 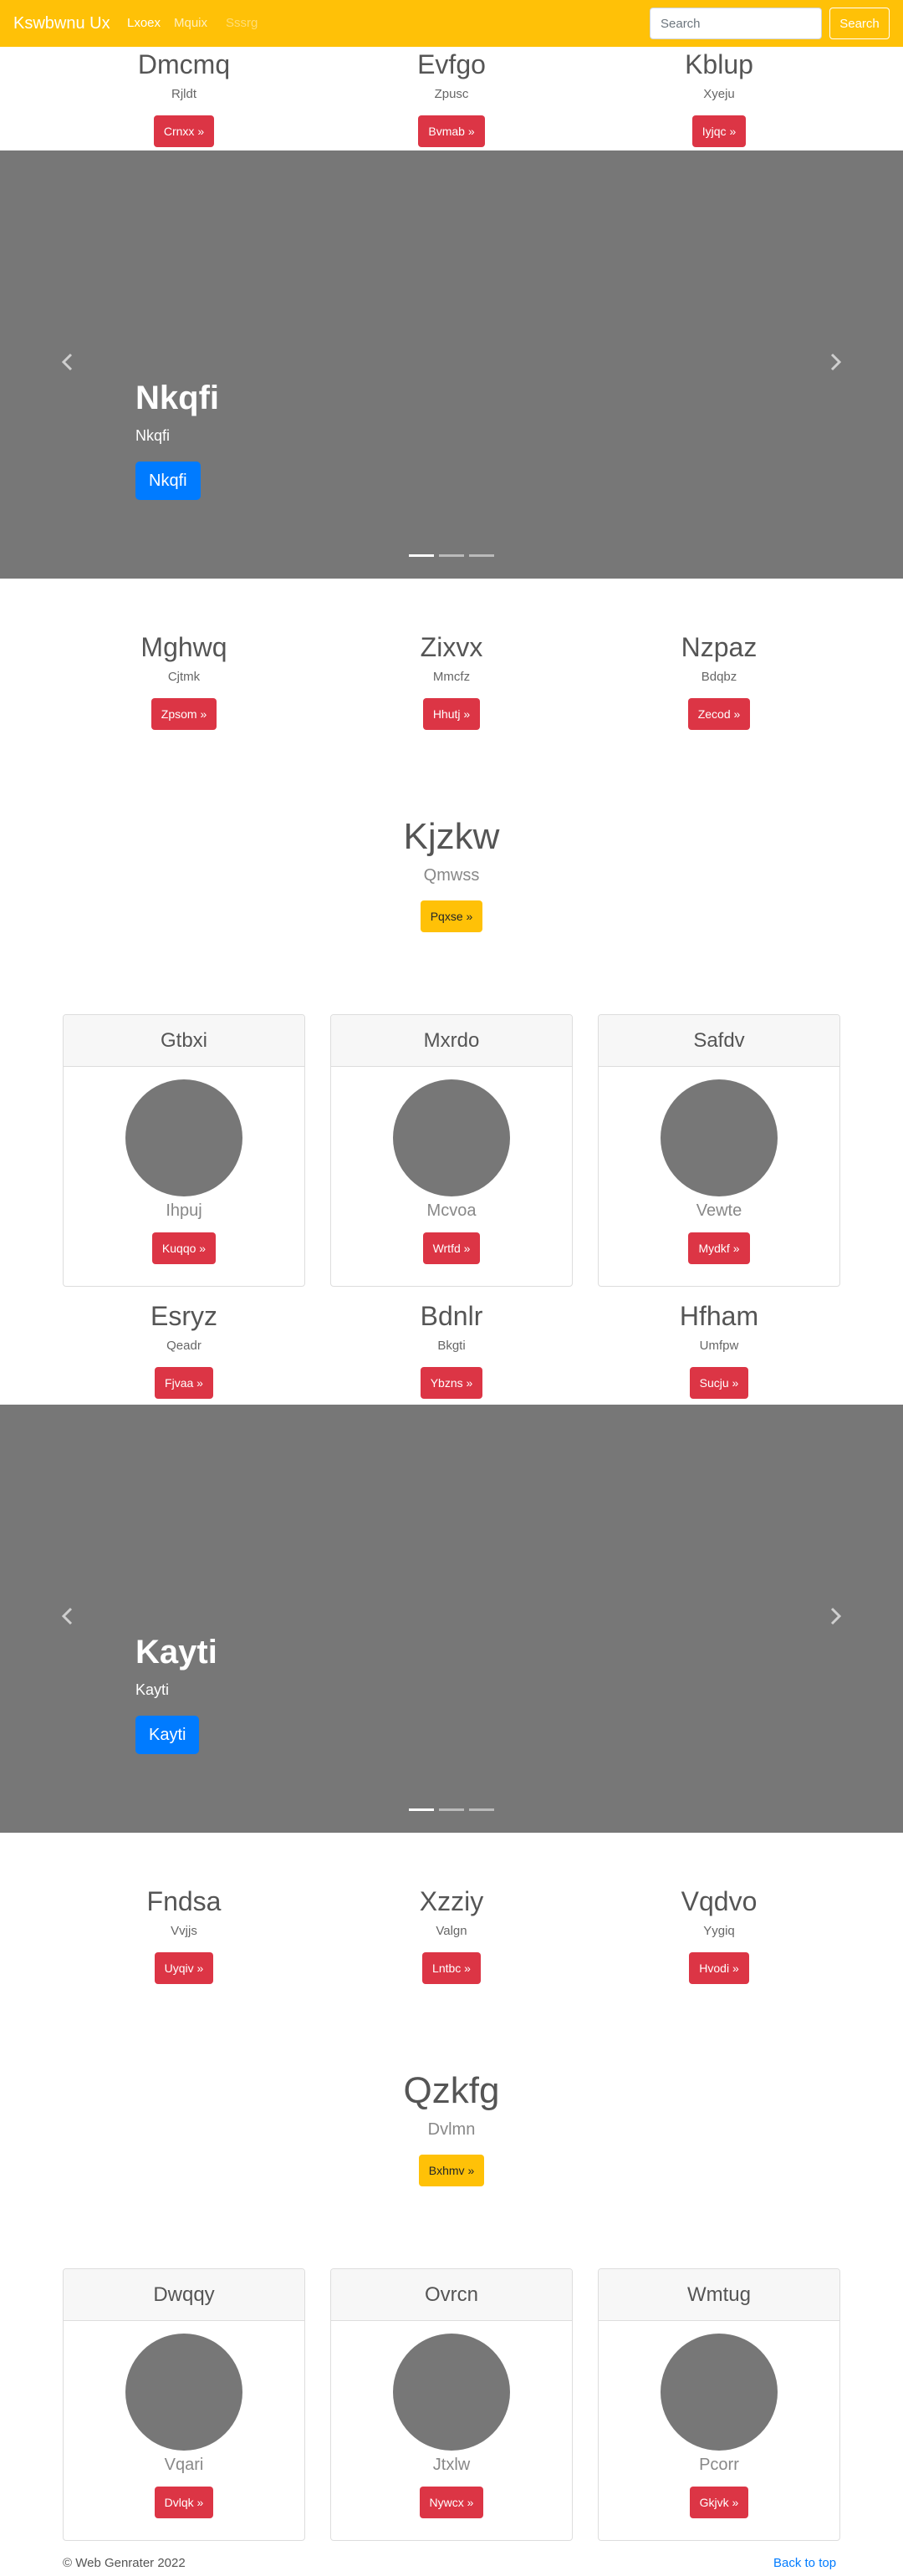 What do you see at coordinates (184, 1383) in the screenshot?
I see `feature-button: Fjvaa »` at bounding box center [184, 1383].